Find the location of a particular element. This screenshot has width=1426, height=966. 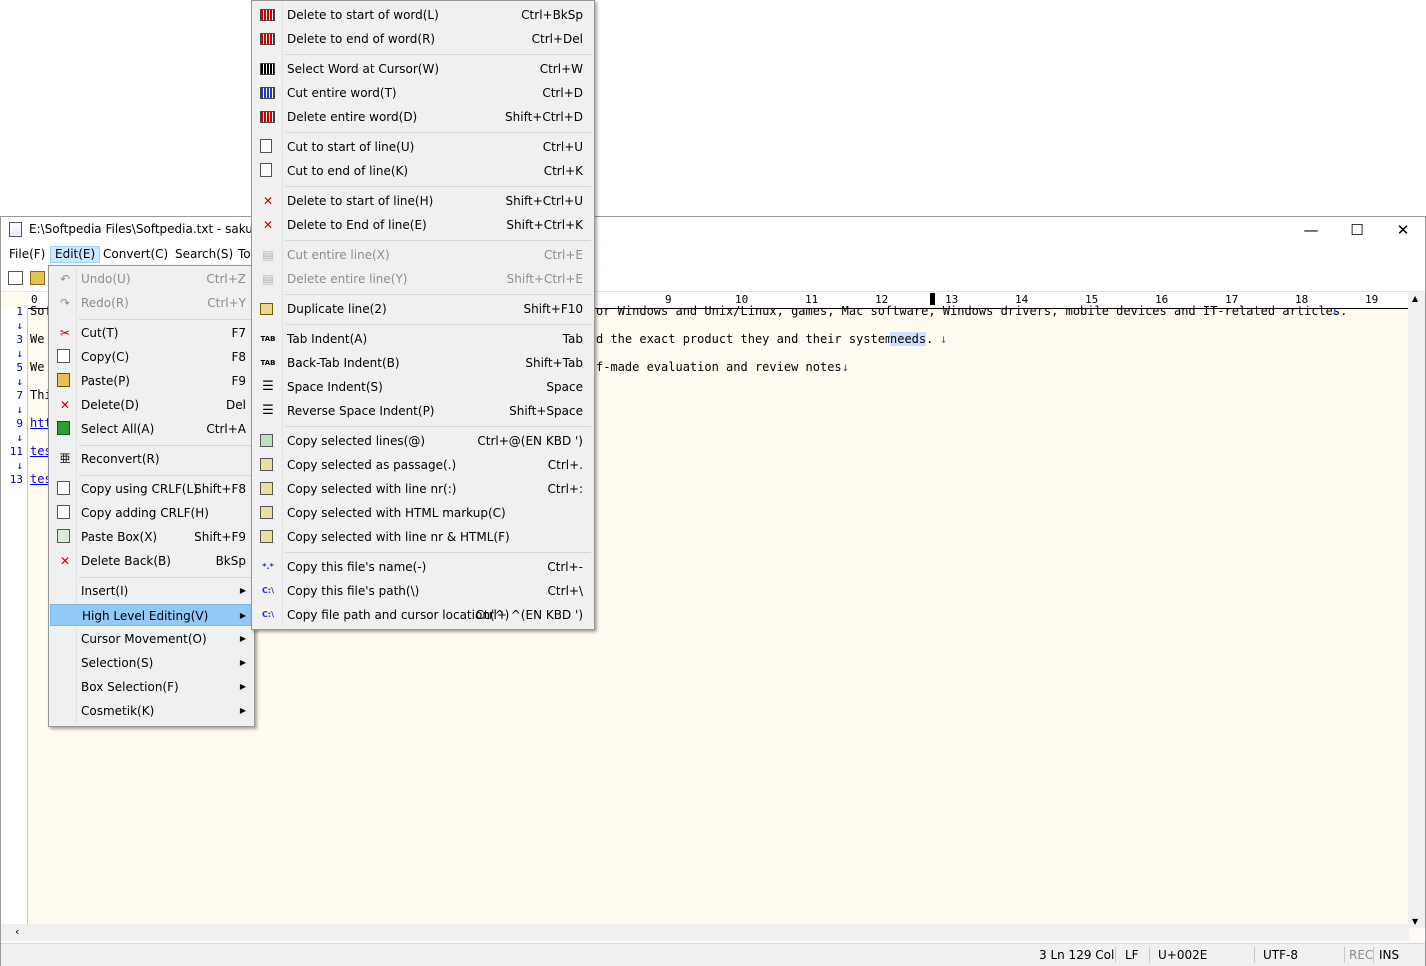

menu-item-delete-to-end-of-line: ✕ Delete to End of line(E) Shift+Ctrl+K is located at coordinates (423, 225).